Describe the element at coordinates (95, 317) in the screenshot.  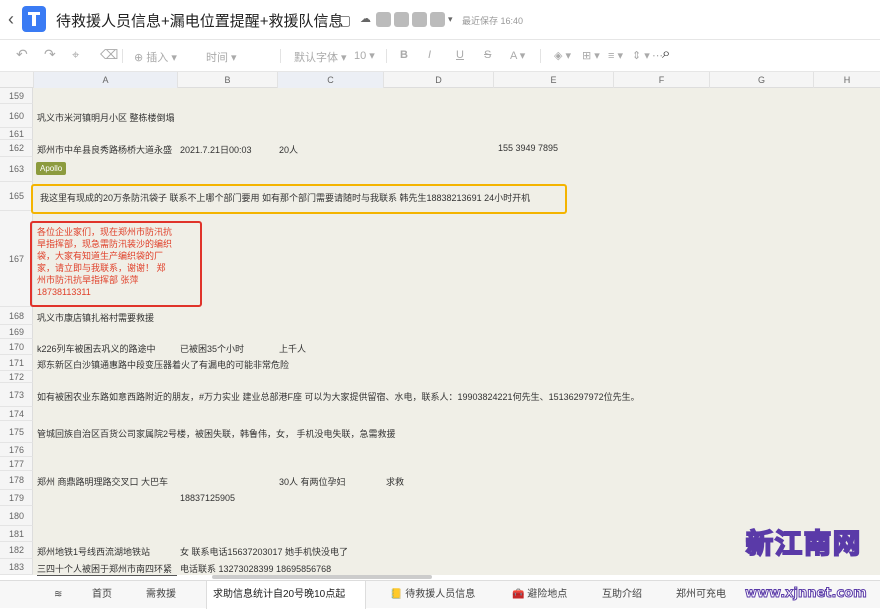
I see `cell-text: 巩义市康店镇扎裕村需要救援` at that location.